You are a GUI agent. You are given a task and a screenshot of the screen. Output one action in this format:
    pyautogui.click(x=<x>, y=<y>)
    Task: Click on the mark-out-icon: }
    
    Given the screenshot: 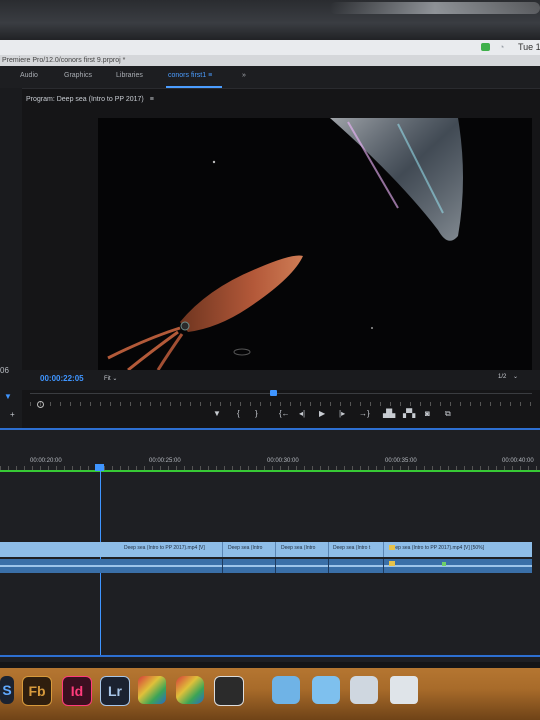 What is the action you would take?
    pyautogui.click(x=256, y=414)
    